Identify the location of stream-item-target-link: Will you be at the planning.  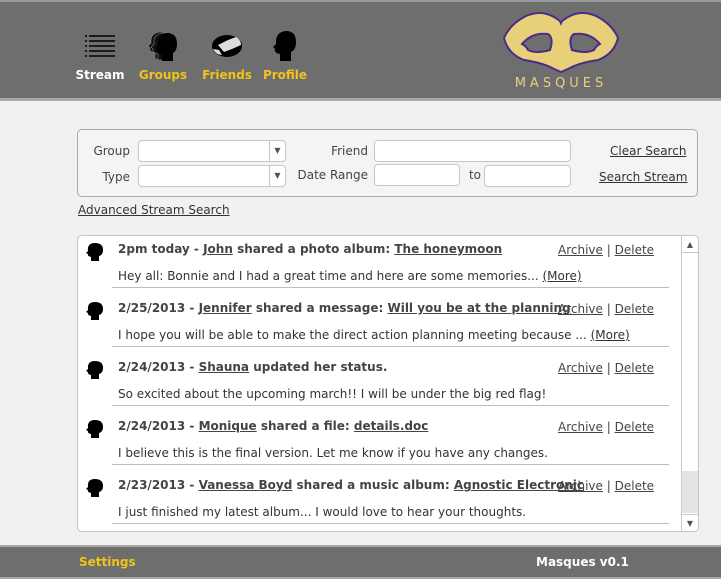
(478, 308).